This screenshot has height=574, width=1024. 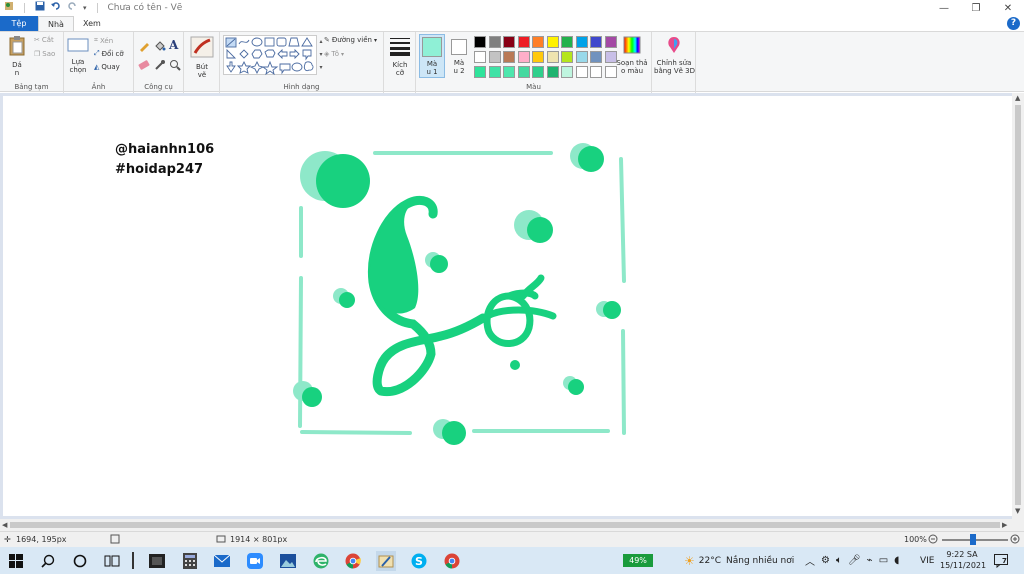 What do you see at coordinates (92, 23) in the screenshot?
I see `tab-view: Xem` at bounding box center [92, 23].